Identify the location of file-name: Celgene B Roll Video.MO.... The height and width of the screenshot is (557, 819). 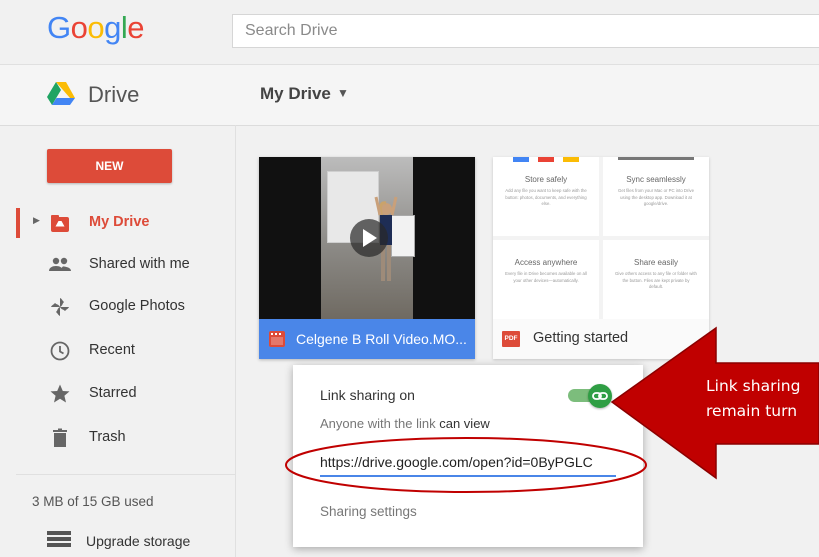
(381, 339).